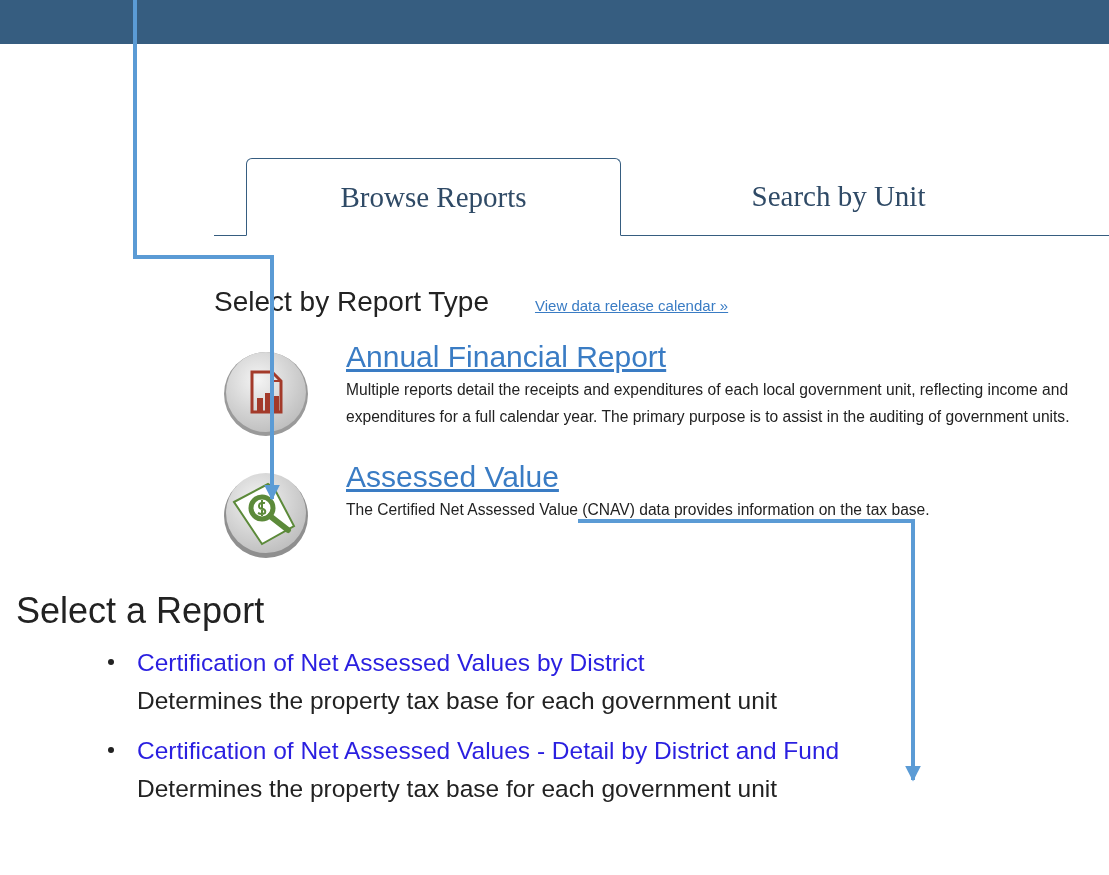  I want to click on report-type-description: The Certified Net Assessed Value (CNAV) data provides information on the tax base., so click(638, 510).